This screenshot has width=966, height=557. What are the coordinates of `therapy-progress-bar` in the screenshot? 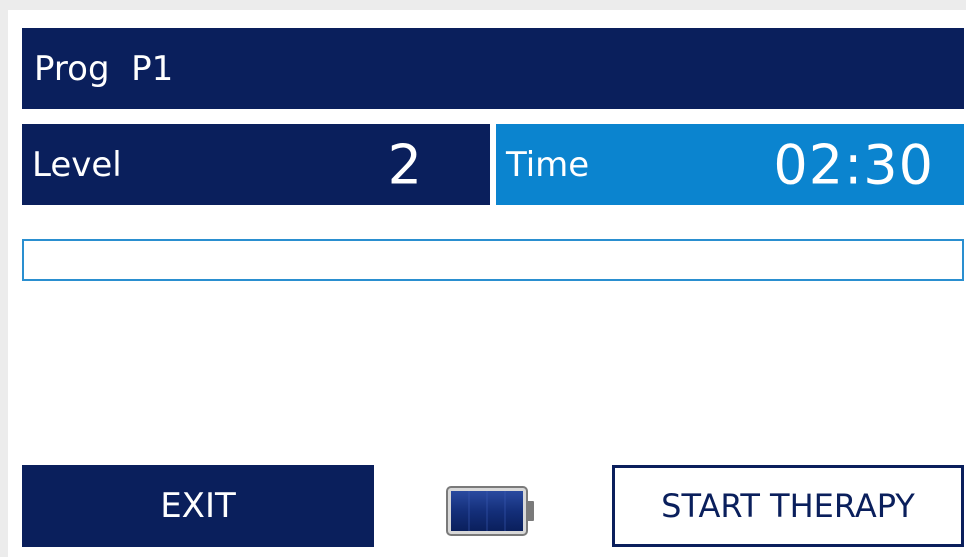 It's located at (493, 260).